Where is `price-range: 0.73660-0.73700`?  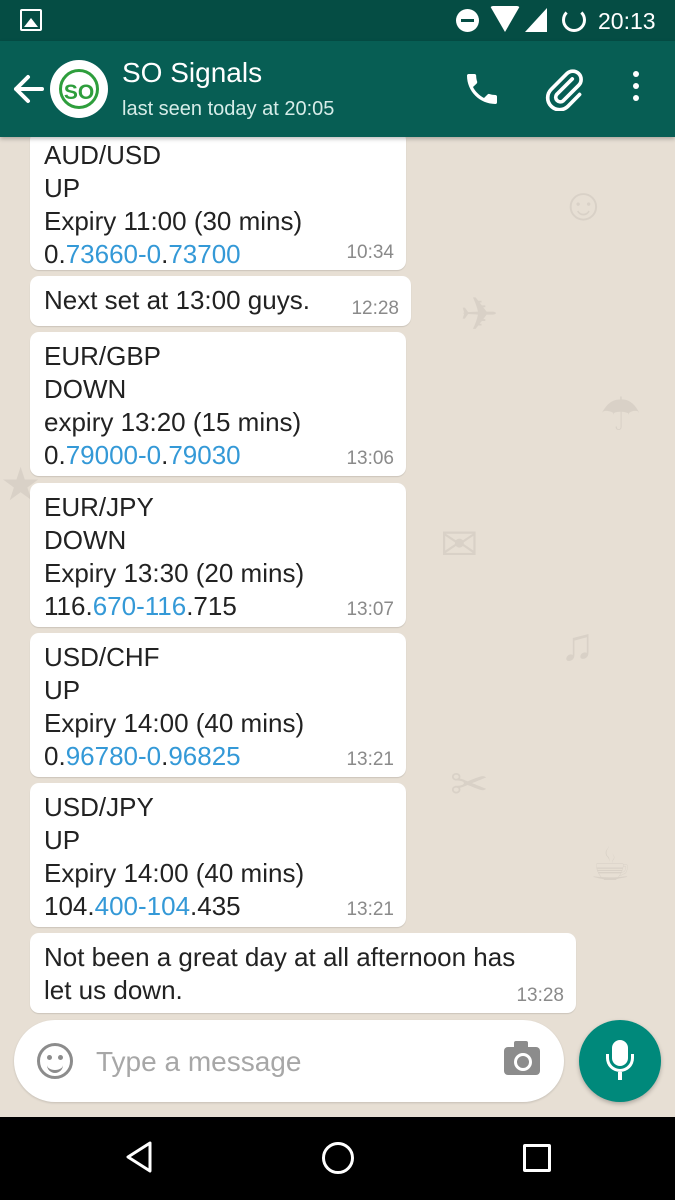 price-range: 0.73660-0.73700 is located at coordinates (218, 254).